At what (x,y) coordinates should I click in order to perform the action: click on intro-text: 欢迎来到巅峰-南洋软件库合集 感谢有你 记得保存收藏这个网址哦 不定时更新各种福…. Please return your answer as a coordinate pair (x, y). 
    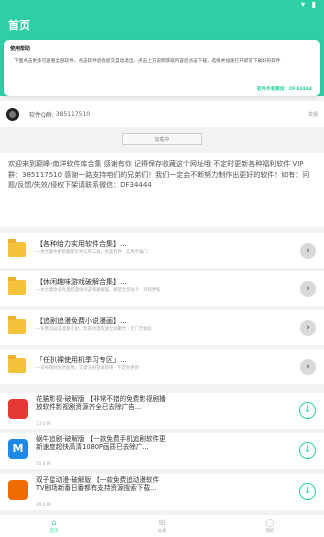
    Looking at the image, I should click on (162, 190).